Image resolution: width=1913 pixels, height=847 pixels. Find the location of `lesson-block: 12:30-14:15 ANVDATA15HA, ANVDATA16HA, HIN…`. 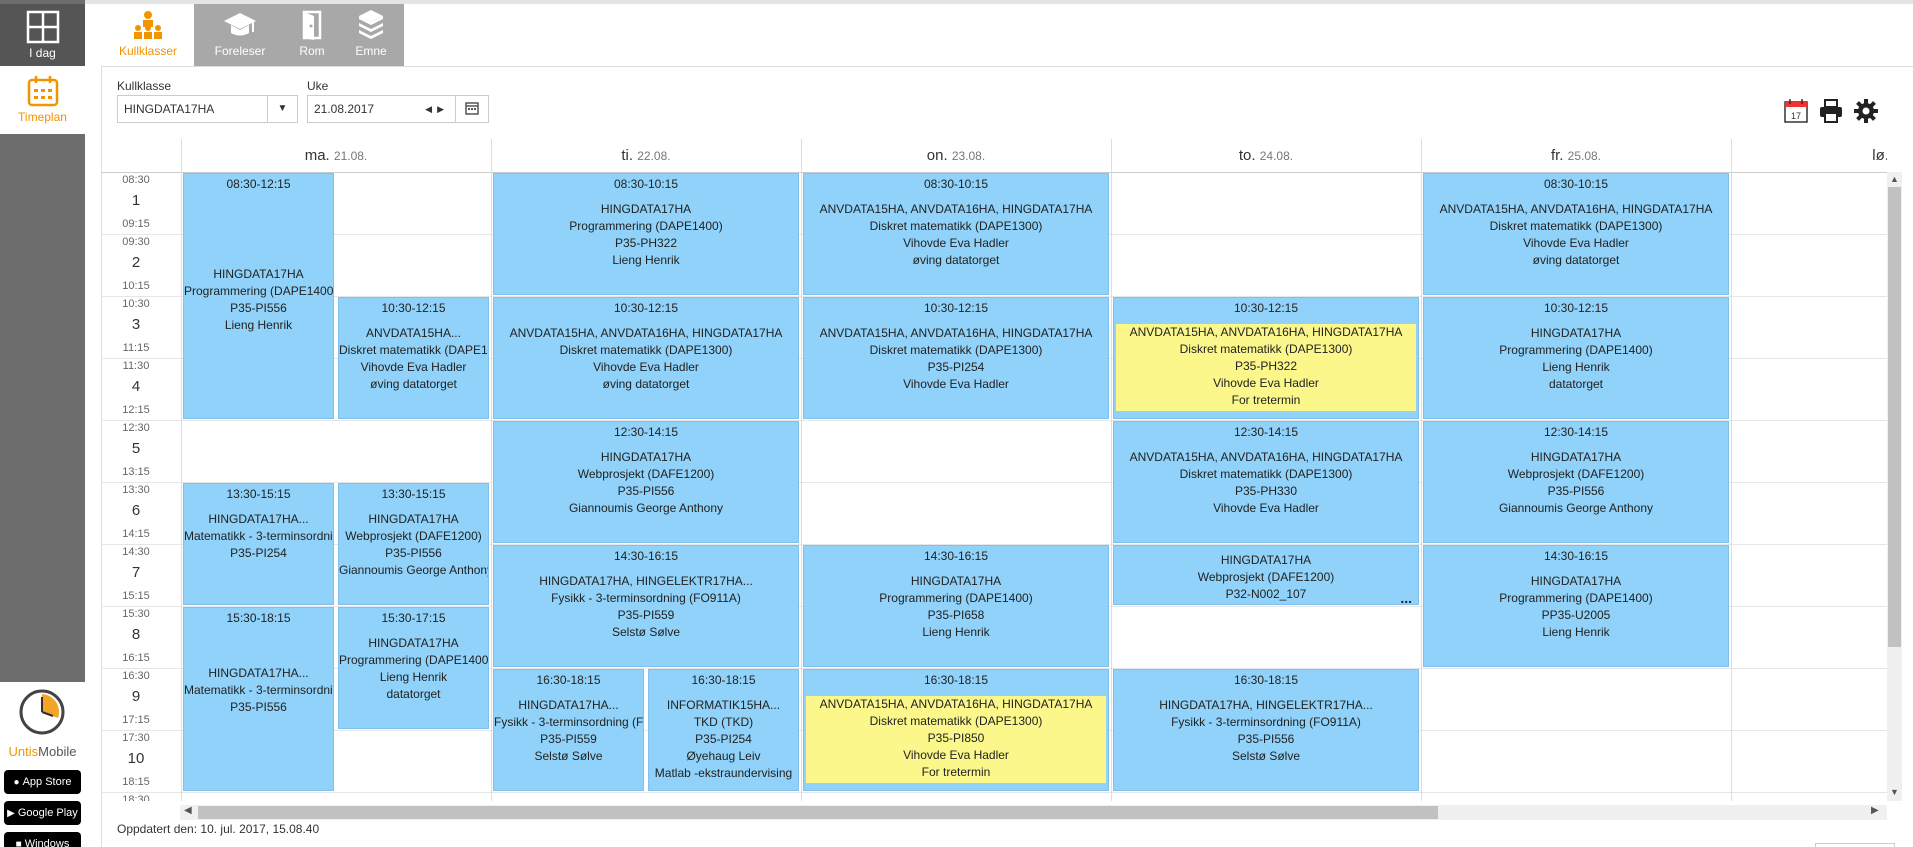

lesson-block: 12:30-14:15 ANVDATA15HA, ANVDATA16HA, HIN… is located at coordinates (1266, 482).